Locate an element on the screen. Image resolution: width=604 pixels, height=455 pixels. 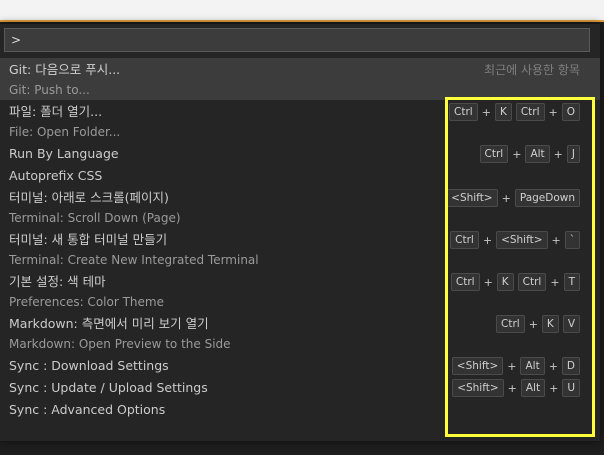
command-item: Sync : Download Settings <Shift> + Alt + D is located at coordinates (300, 365).